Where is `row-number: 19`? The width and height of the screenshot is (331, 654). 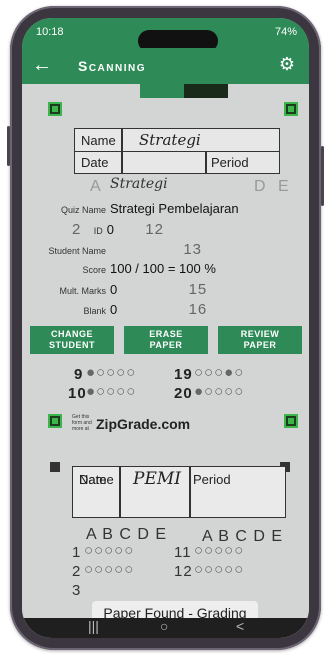
row-number: 19 is located at coordinates (183, 374).